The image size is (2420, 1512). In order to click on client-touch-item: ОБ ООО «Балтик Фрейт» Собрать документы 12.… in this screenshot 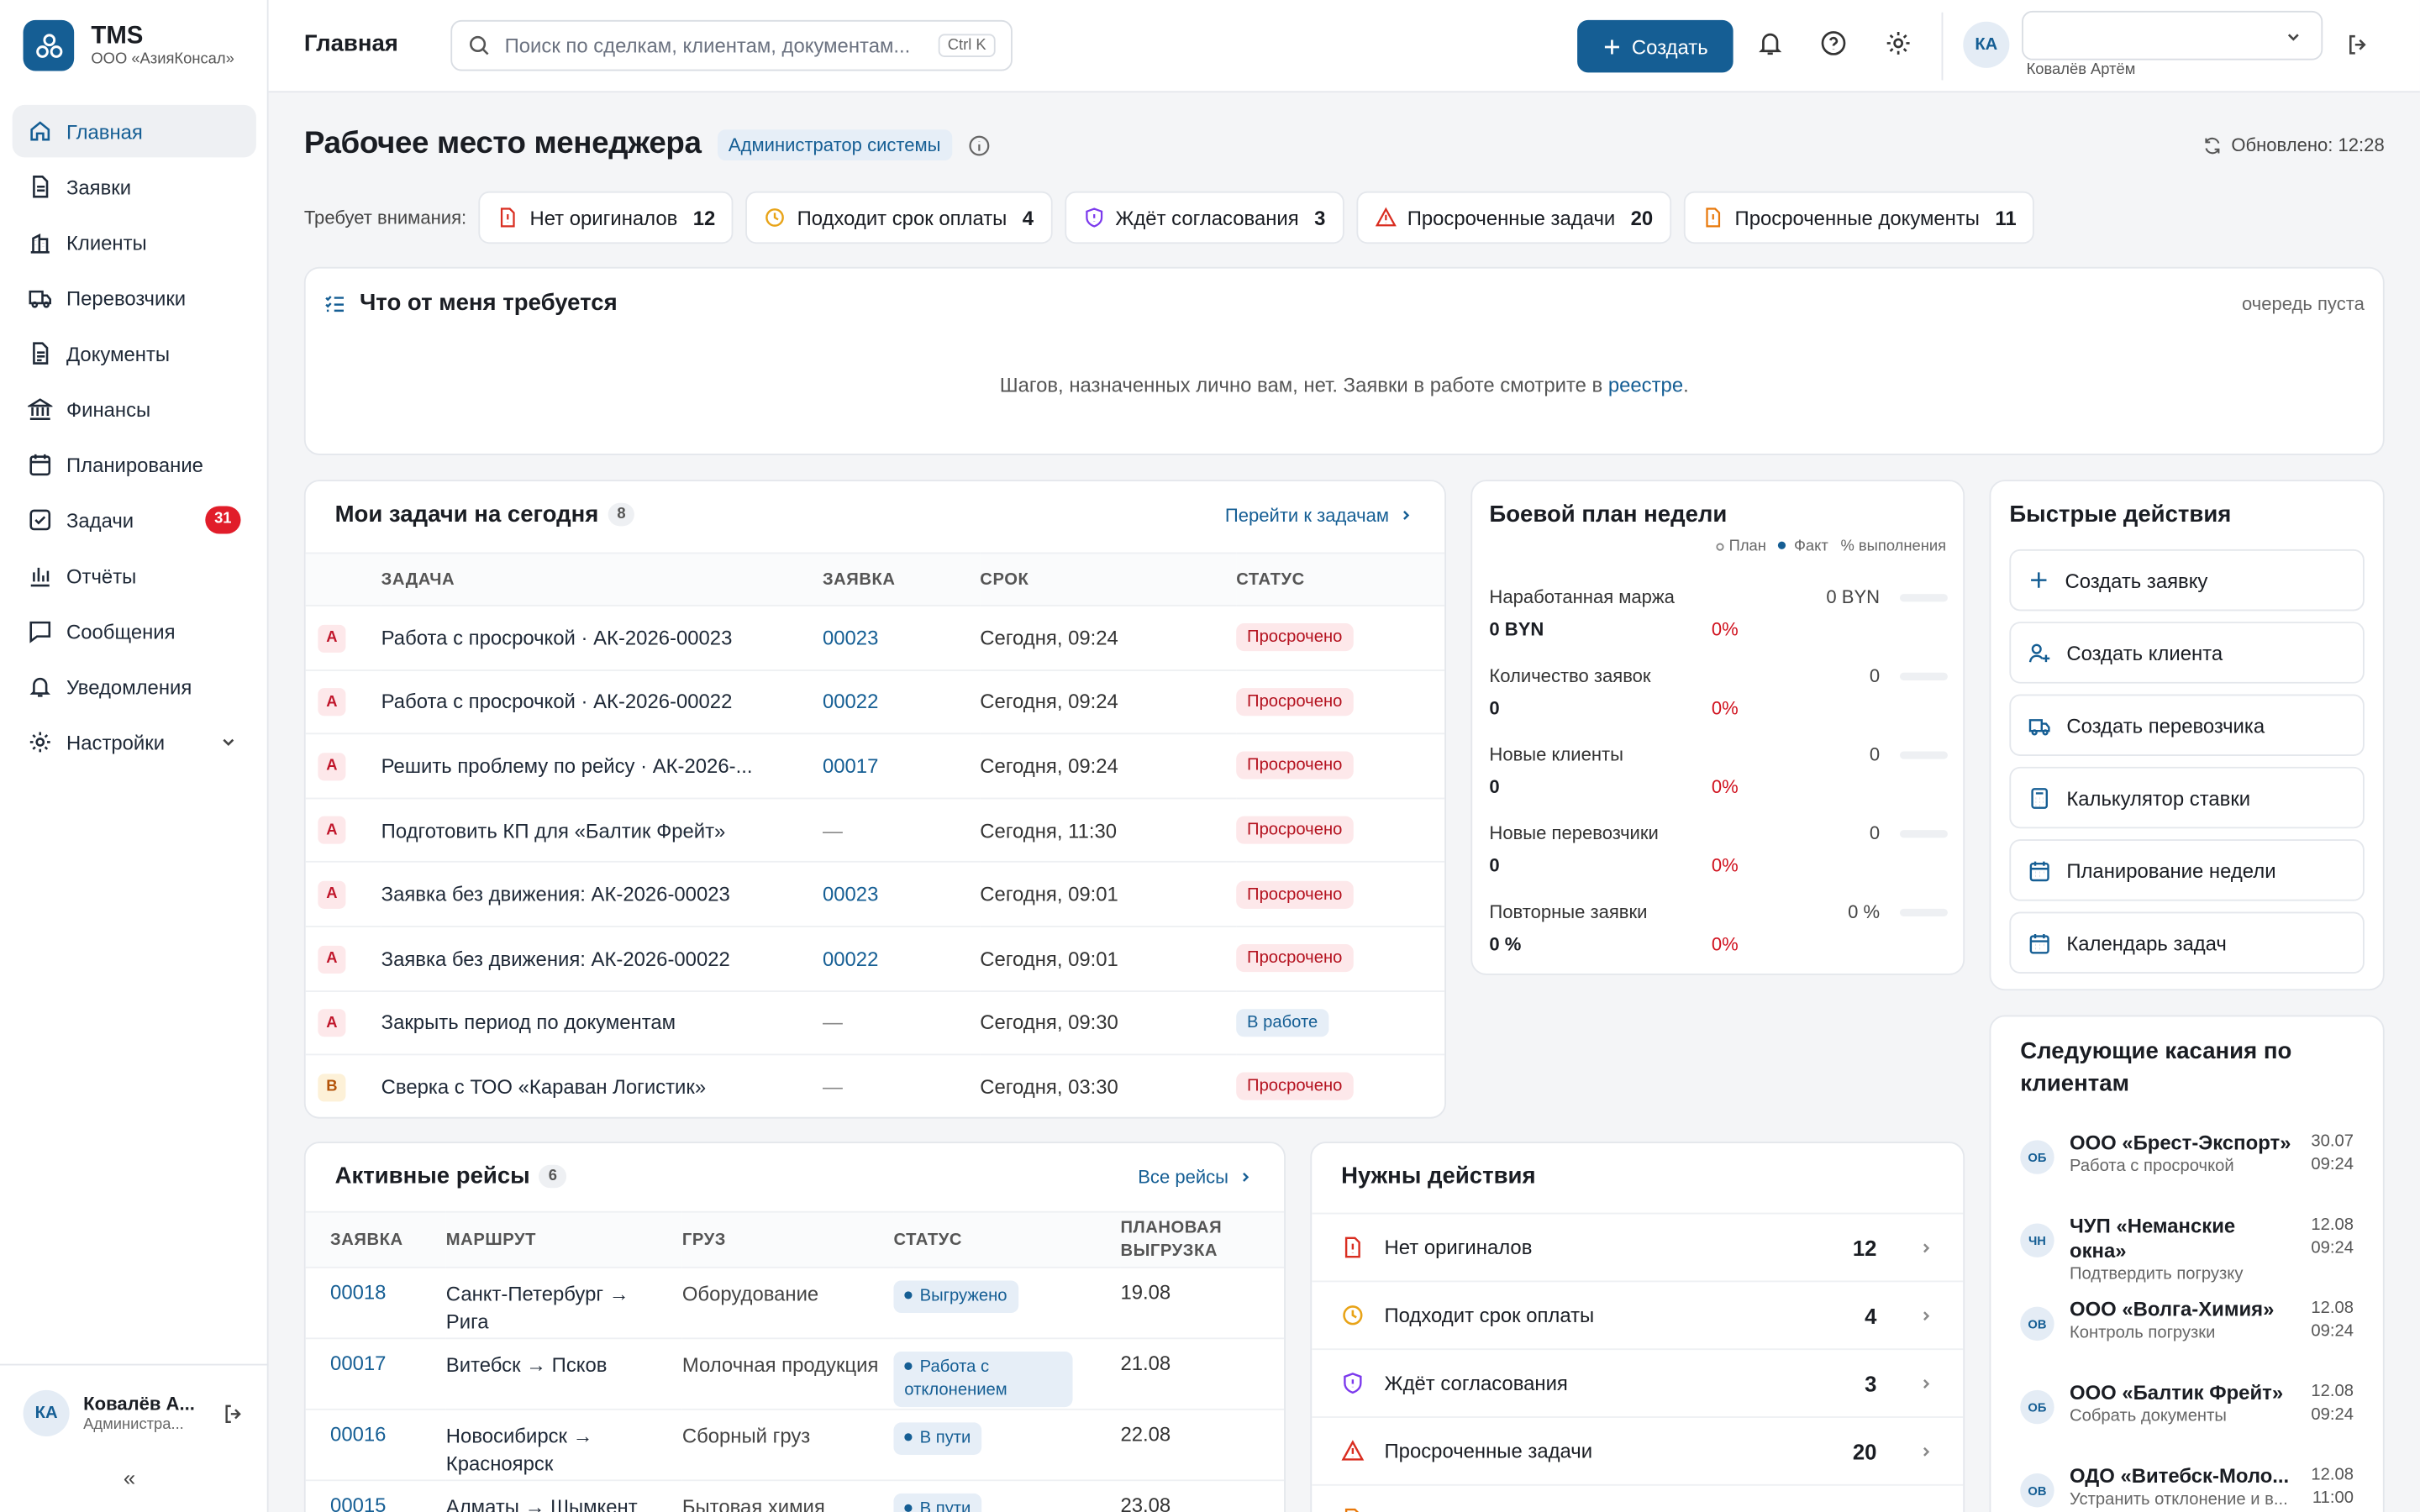, I will do `click(2187, 1422)`.